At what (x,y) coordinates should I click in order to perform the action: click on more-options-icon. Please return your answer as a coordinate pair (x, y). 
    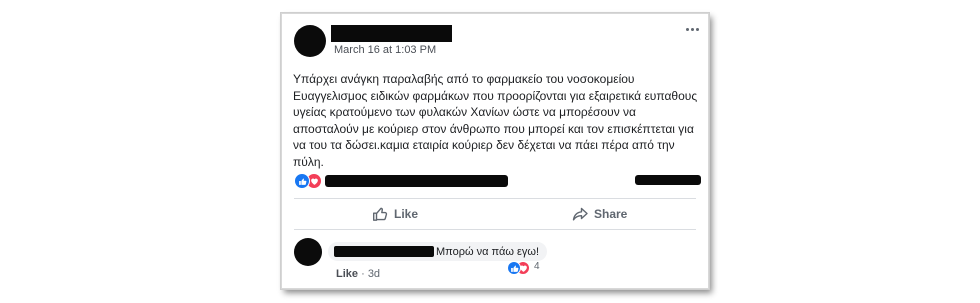
    Looking at the image, I should click on (692, 29).